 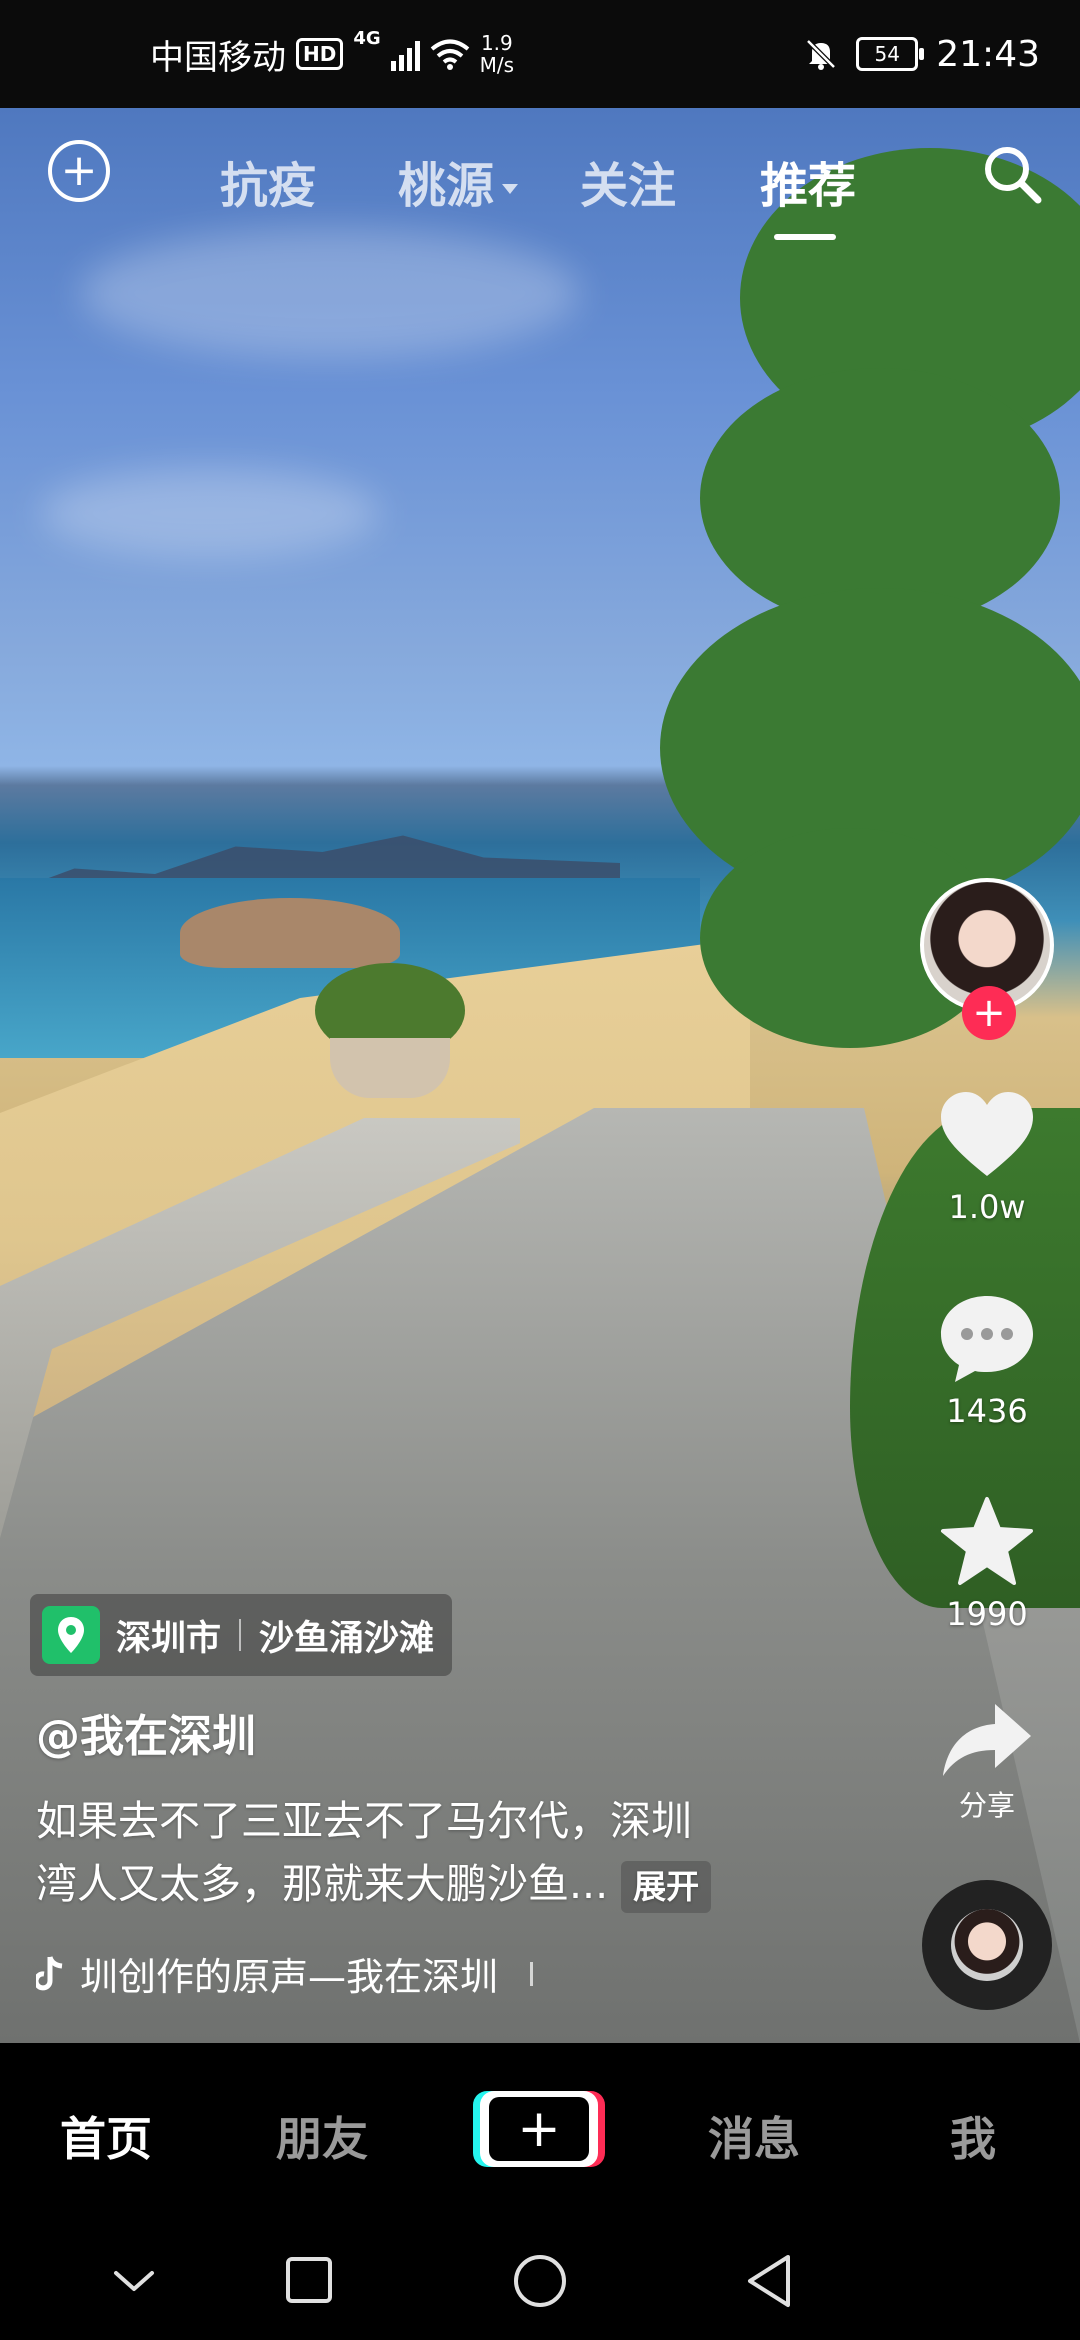 I want to click on music-cover, so click(x=987, y=1945).